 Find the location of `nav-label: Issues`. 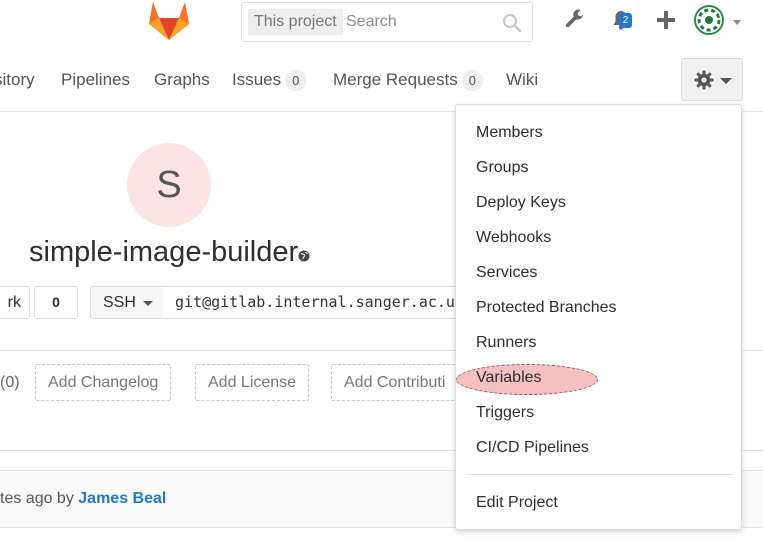

nav-label: Issues is located at coordinates (257, 79).